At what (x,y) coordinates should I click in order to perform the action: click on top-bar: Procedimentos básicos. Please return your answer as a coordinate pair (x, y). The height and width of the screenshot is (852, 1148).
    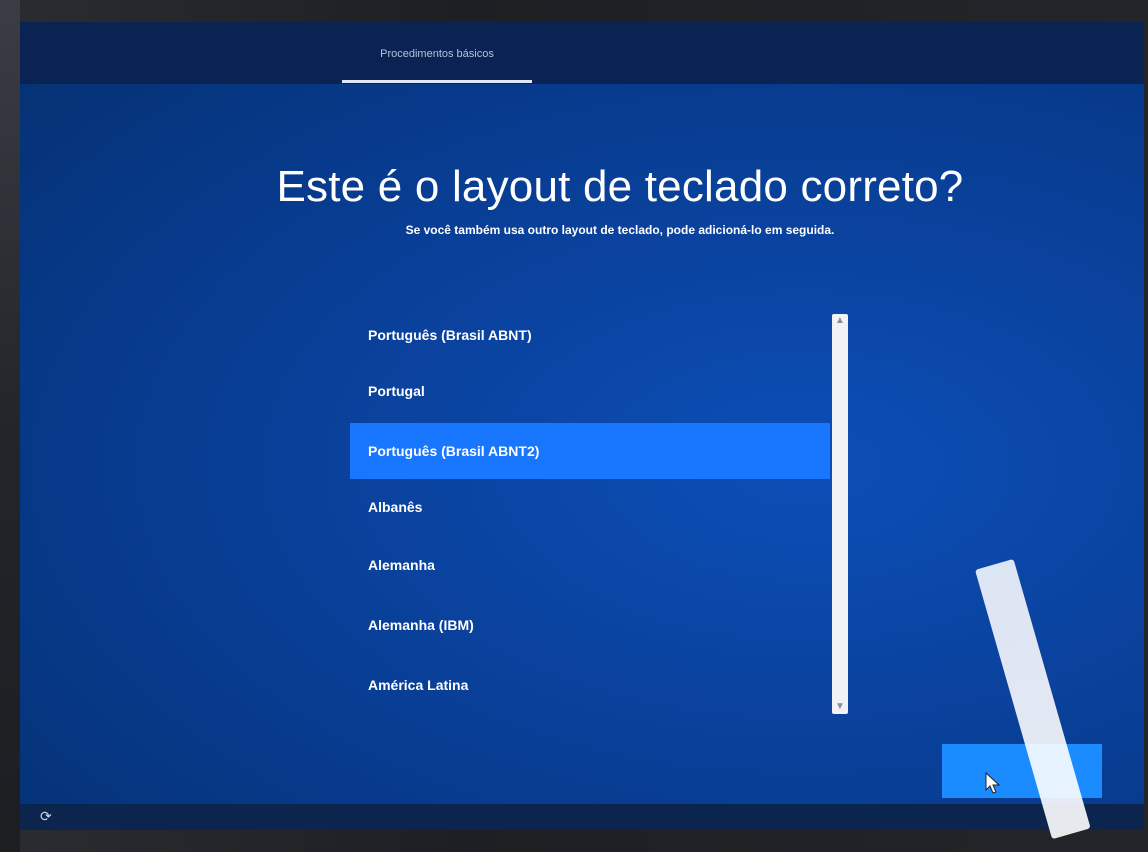
    Looking at the image, I should click on (582, 53).